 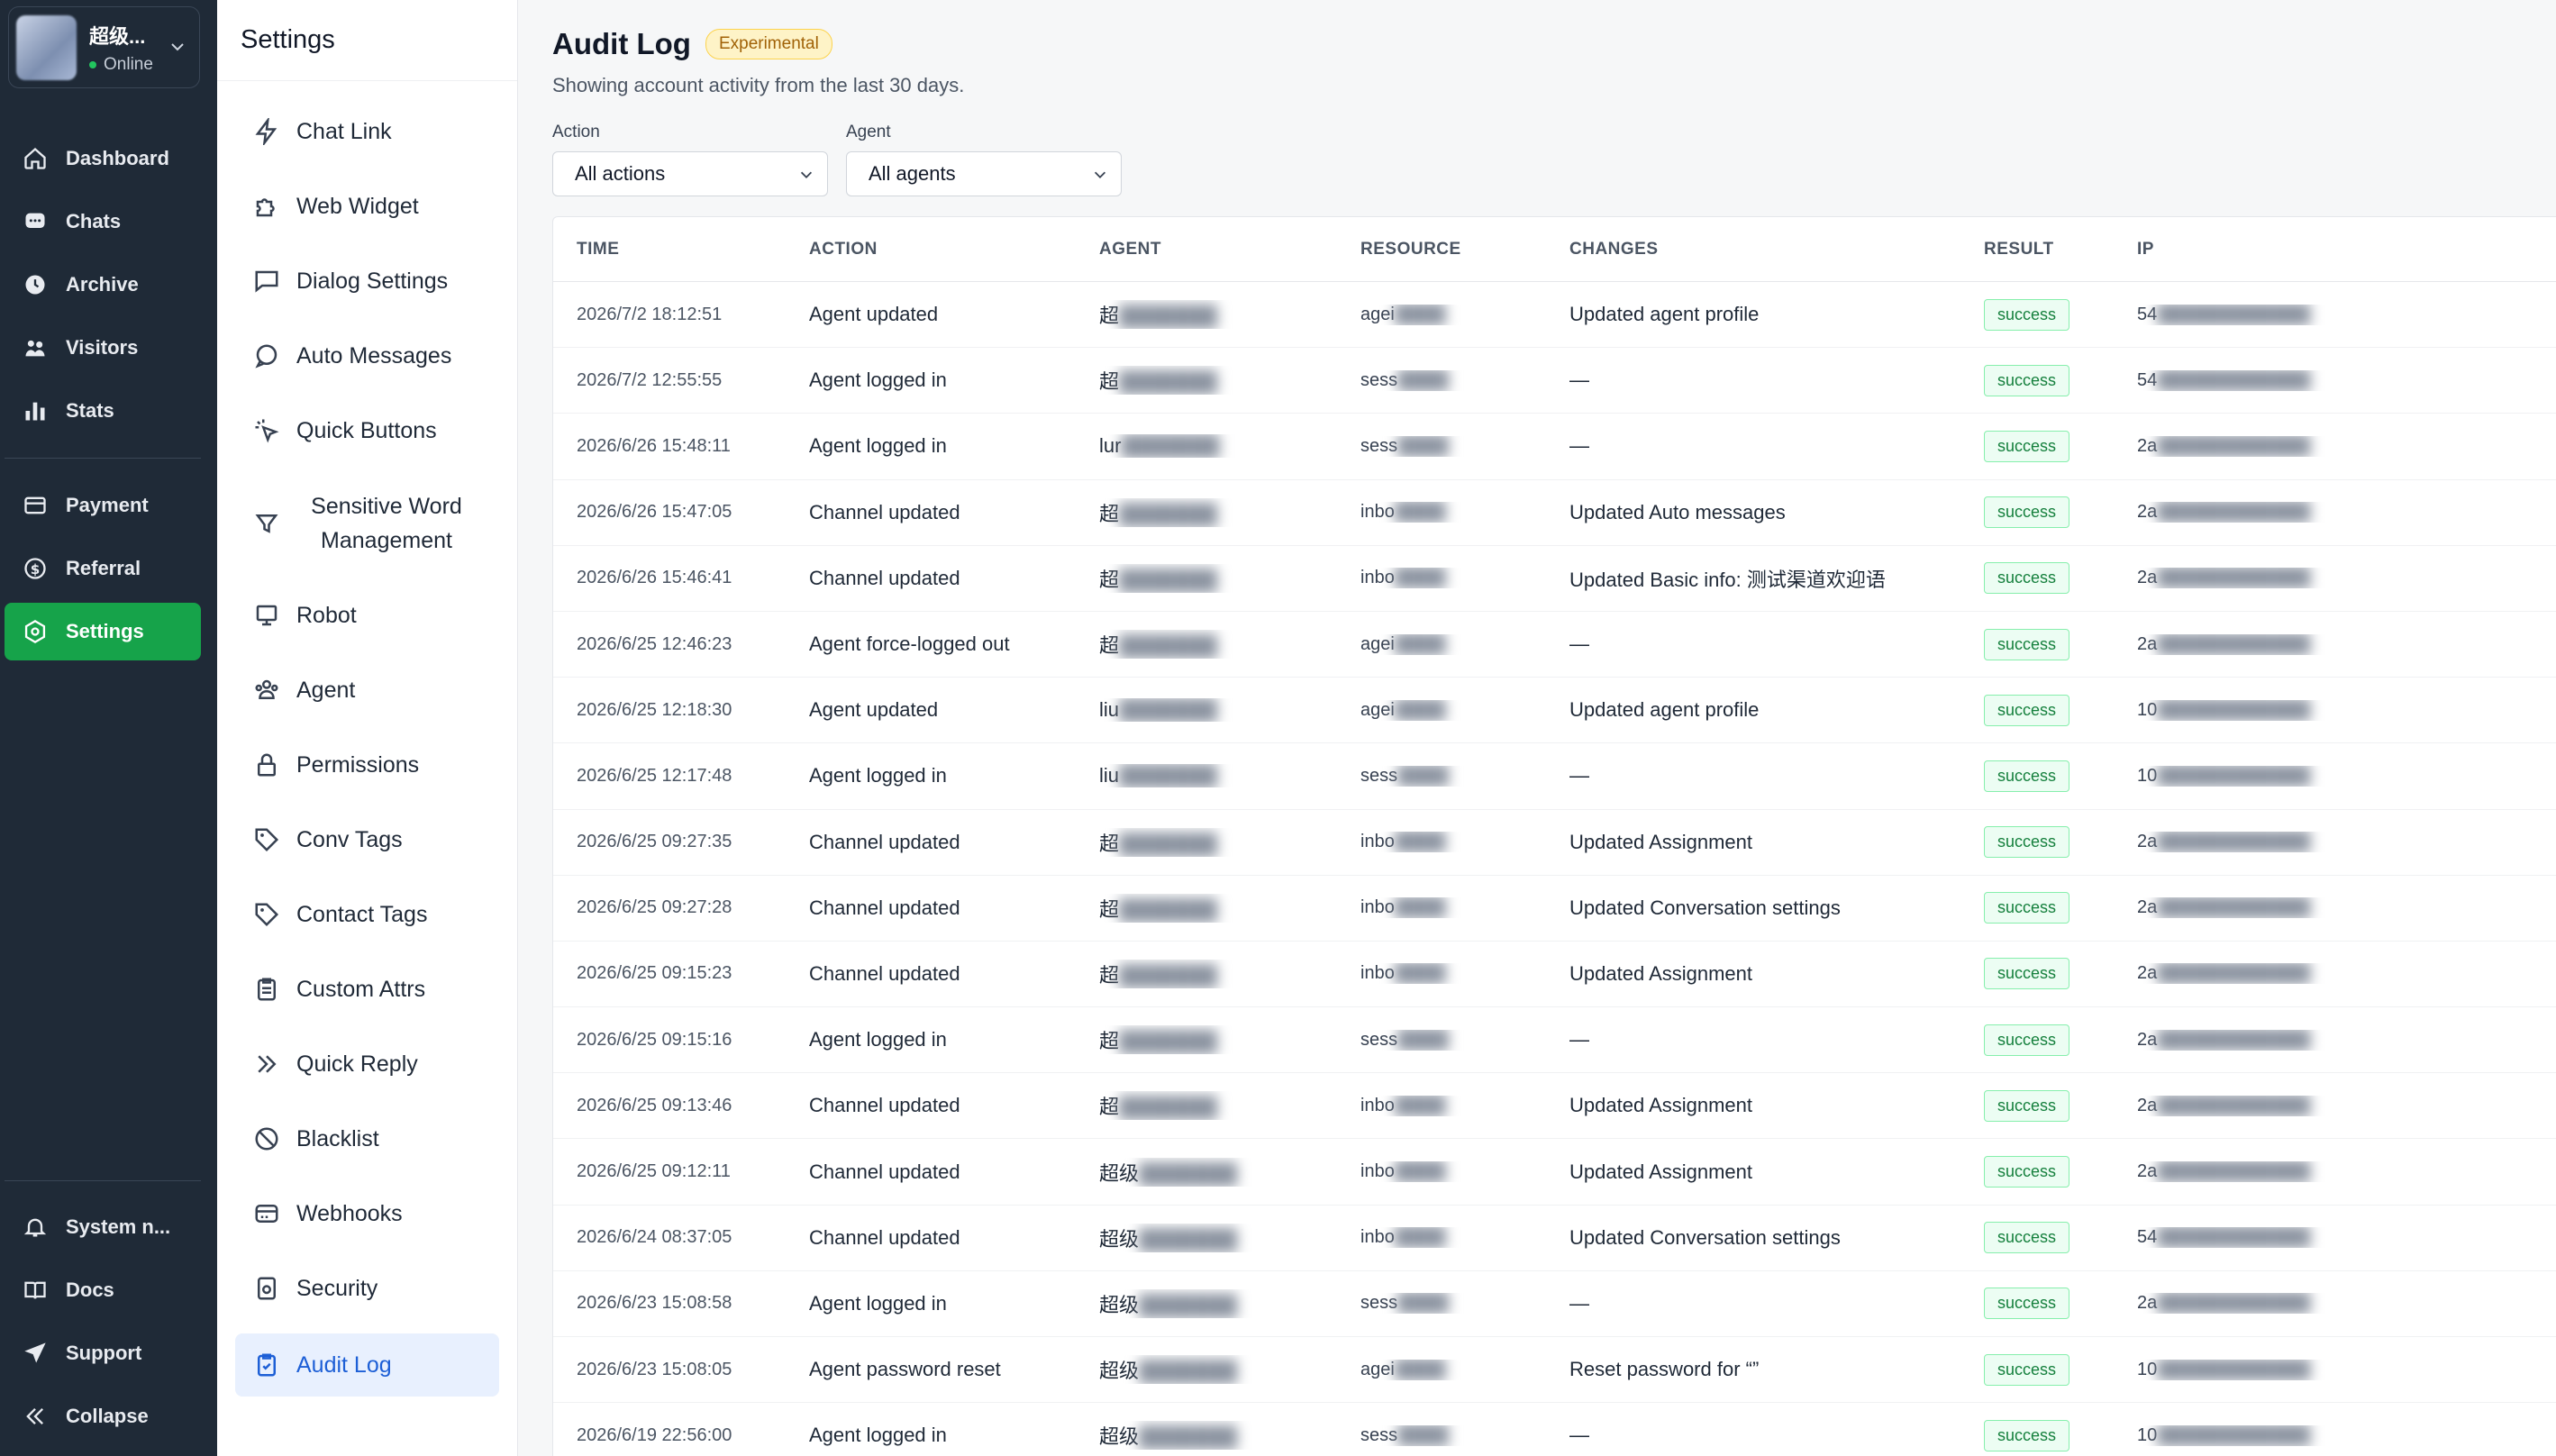 I want to click on settings-item-dialog-settings: Dialog Settings, so click(x=367, y=281).